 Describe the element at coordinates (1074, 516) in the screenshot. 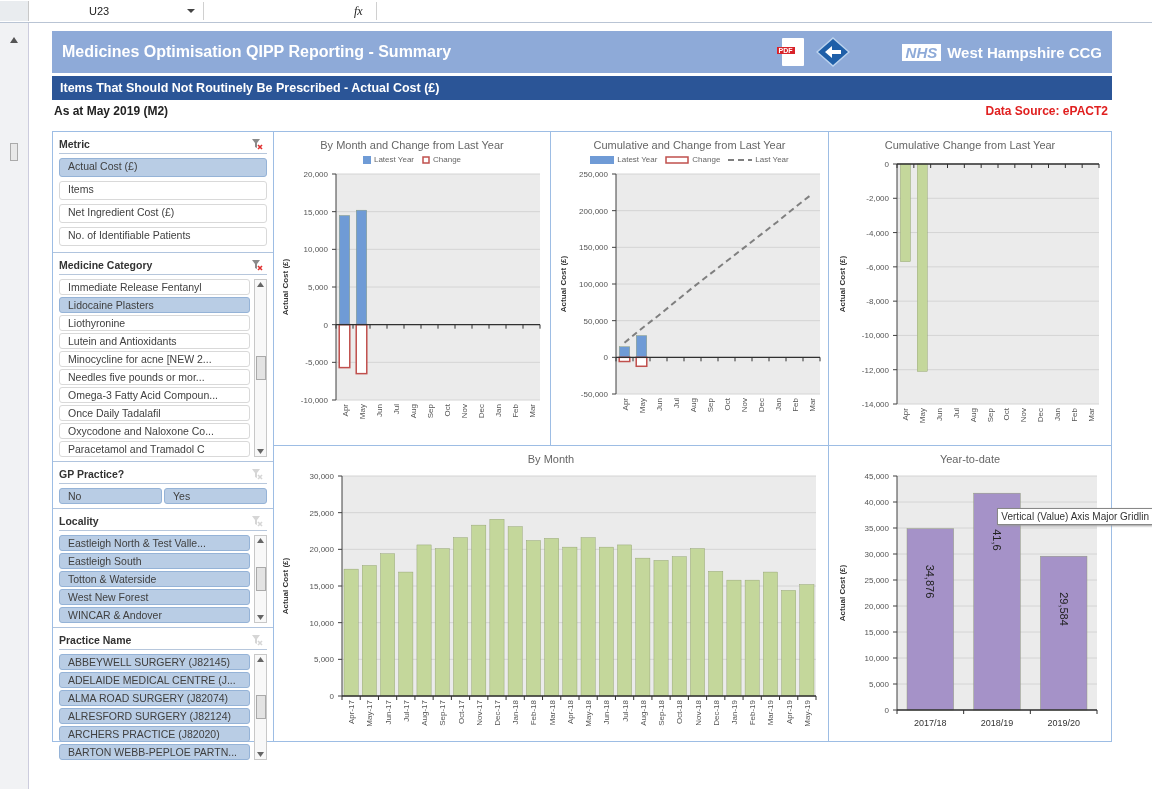

I see `tooltip: Vertical (Value) Axis Major Gridlin` at that location.